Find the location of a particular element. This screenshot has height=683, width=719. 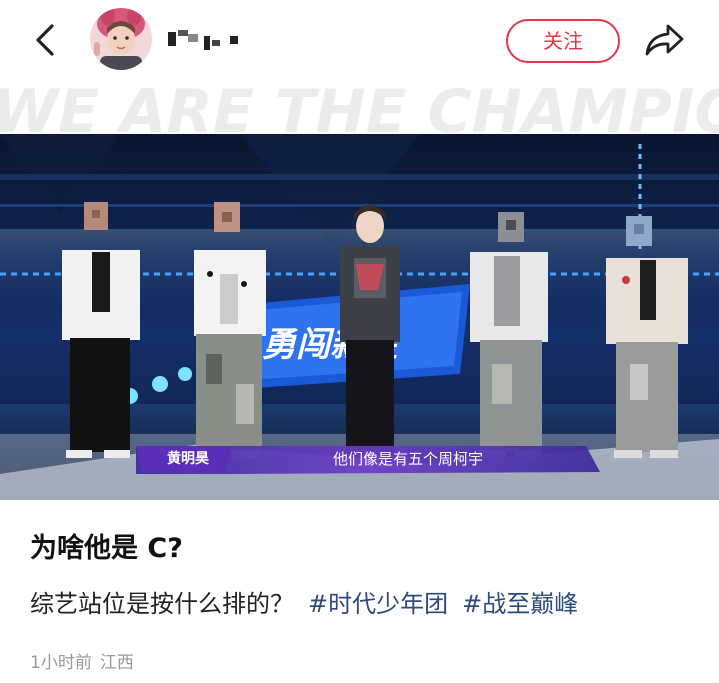

chevron-left-icon is located at coordinates (45, 40).